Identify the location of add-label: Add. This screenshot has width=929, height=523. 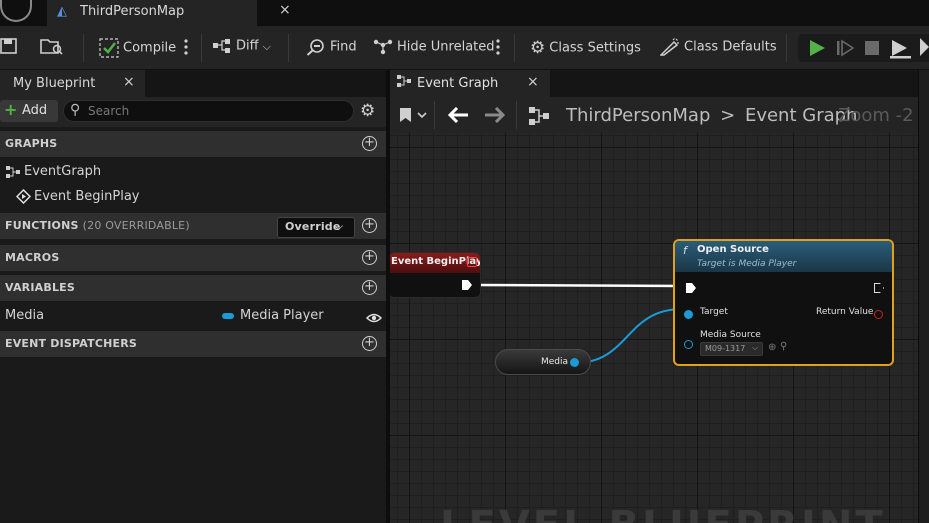
(35, 110).